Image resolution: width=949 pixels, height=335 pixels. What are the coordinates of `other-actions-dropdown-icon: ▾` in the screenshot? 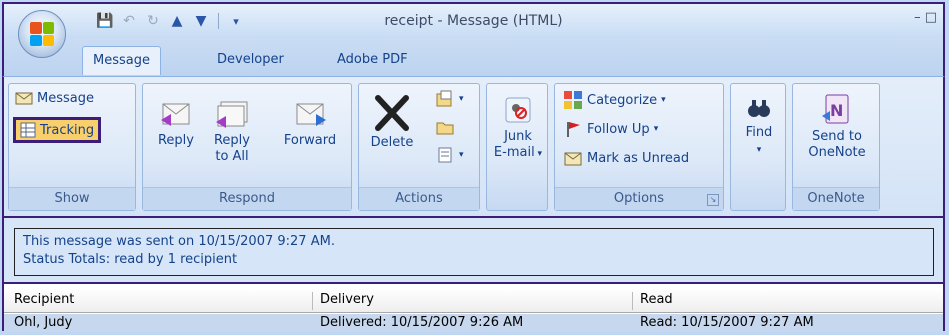 It's located at (461, 155).